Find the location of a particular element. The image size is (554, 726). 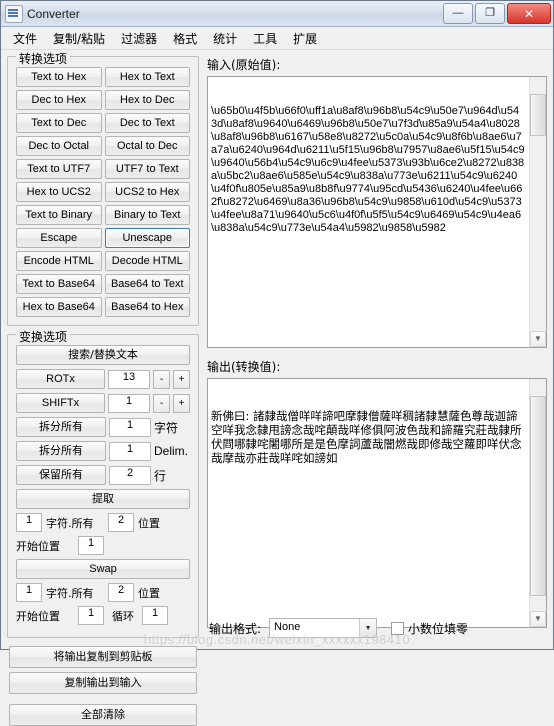

text-to-hex-button: Text to Hex is located at coordinates (59, 77).